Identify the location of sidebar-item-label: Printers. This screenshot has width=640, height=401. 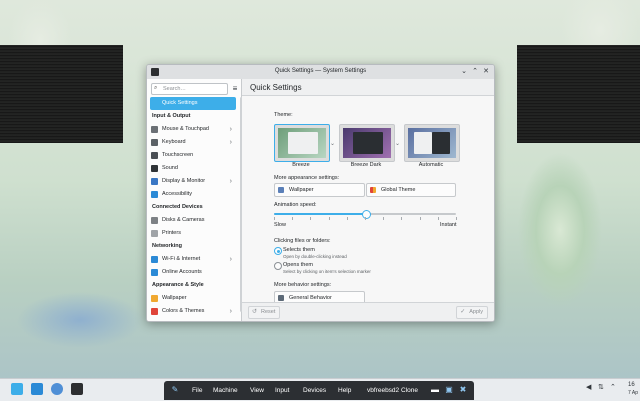
(171, 233).